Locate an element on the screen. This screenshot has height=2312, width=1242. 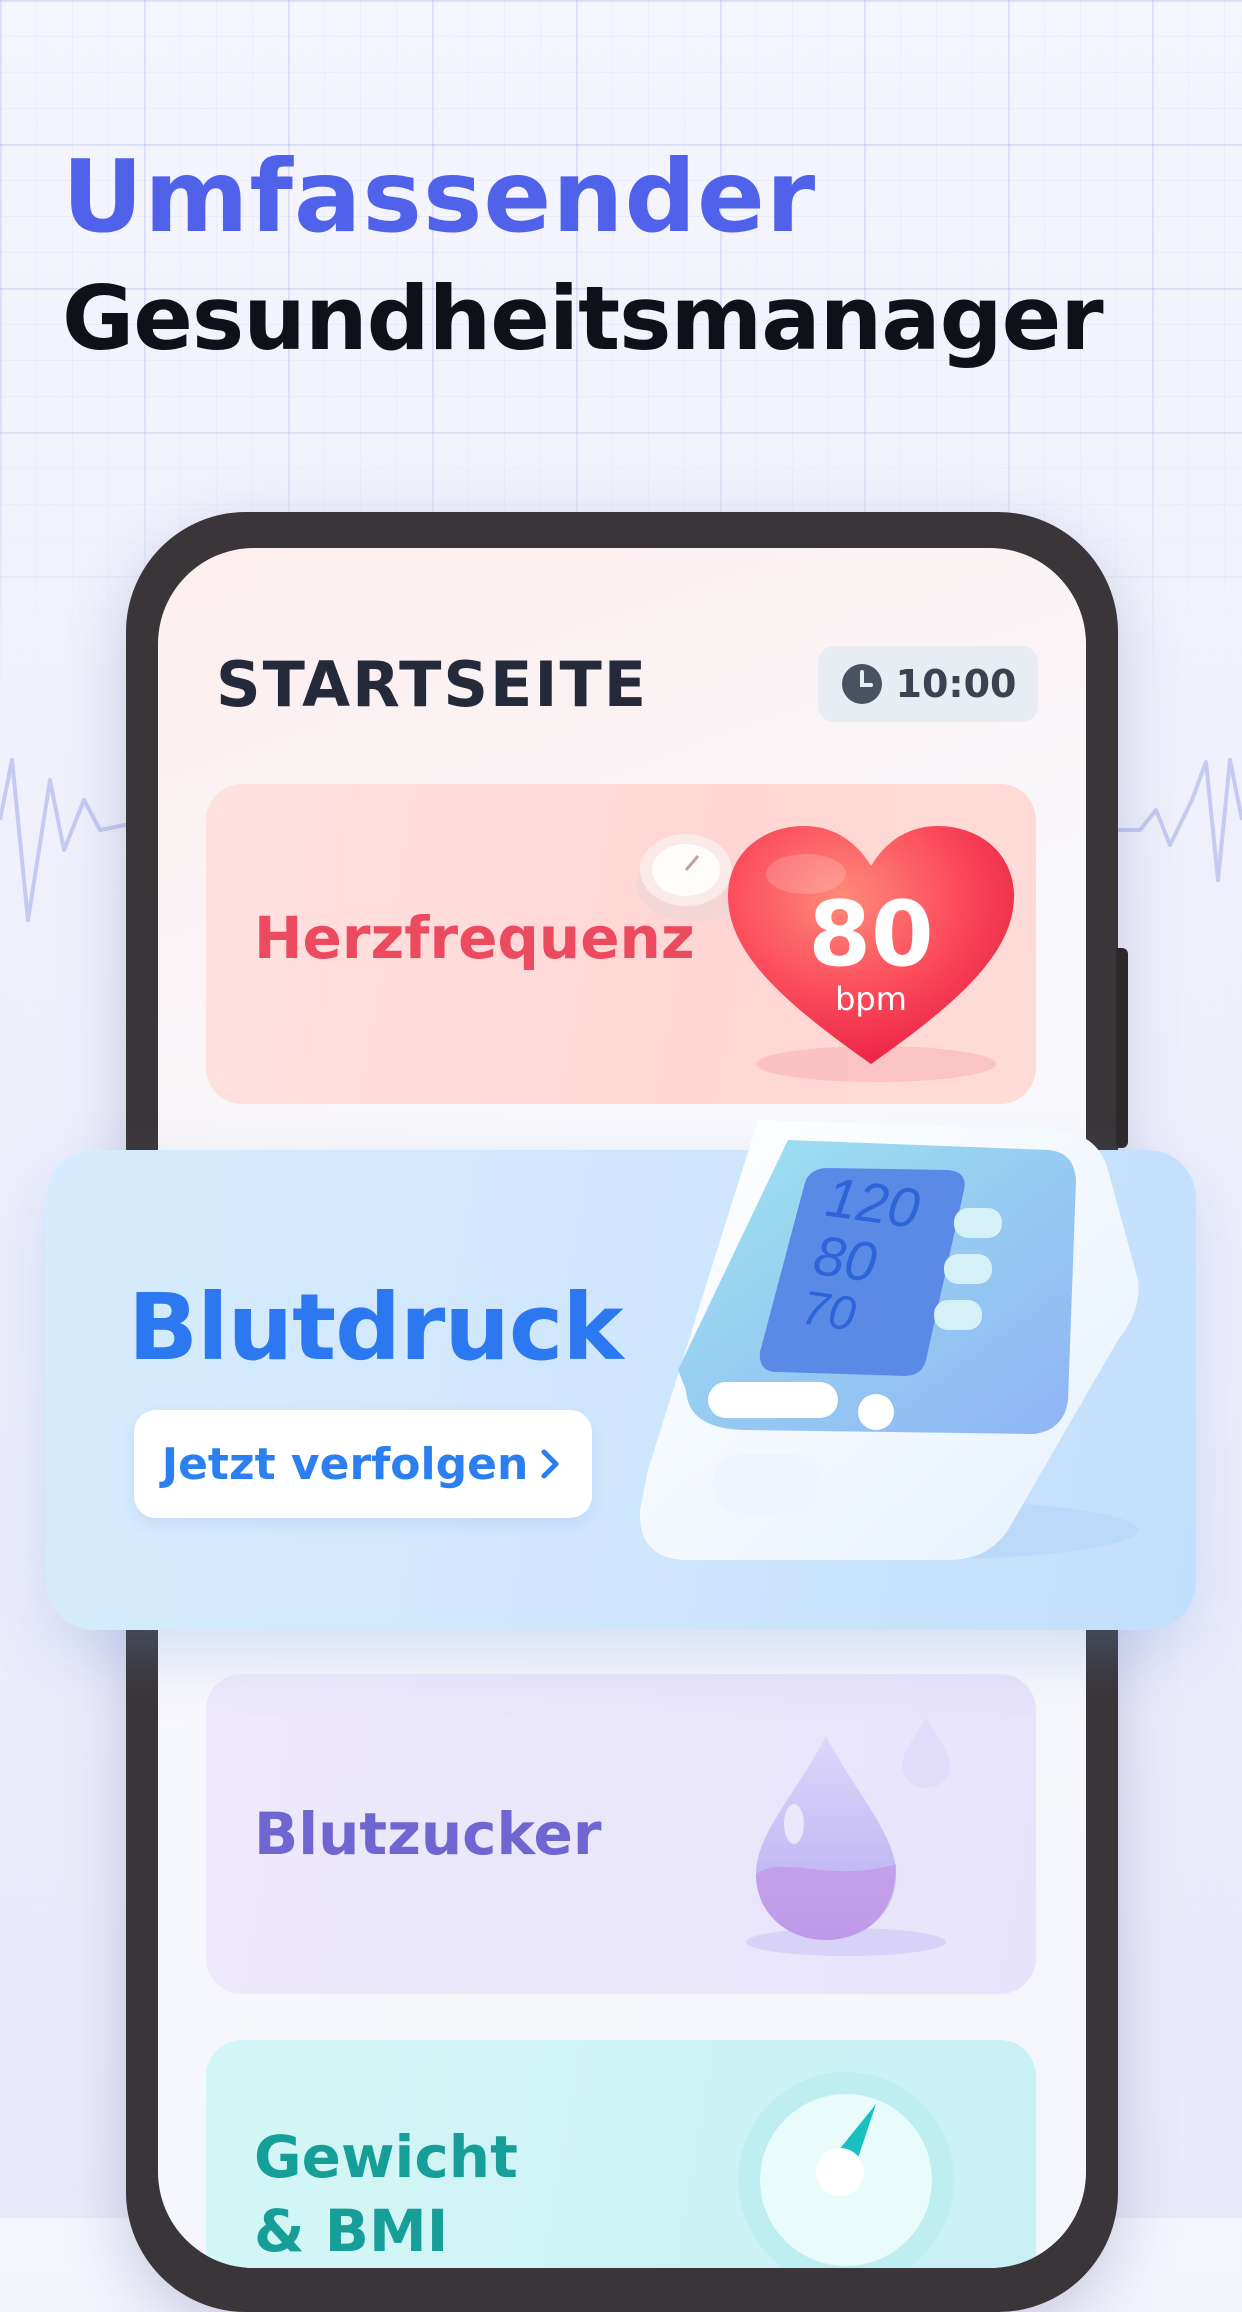
blood-sugar-label: Blutzucker is located at coordinates (428, 1834).